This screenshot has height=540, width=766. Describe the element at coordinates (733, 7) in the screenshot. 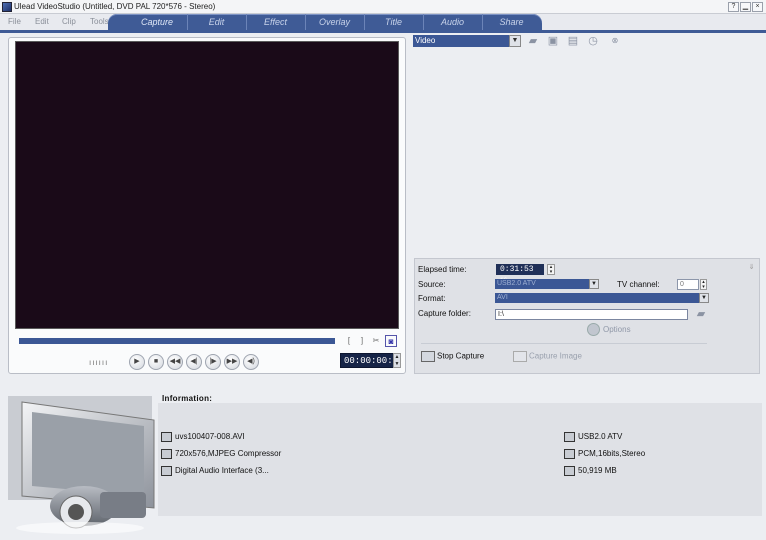

I see `help-icon: ?` at that location.